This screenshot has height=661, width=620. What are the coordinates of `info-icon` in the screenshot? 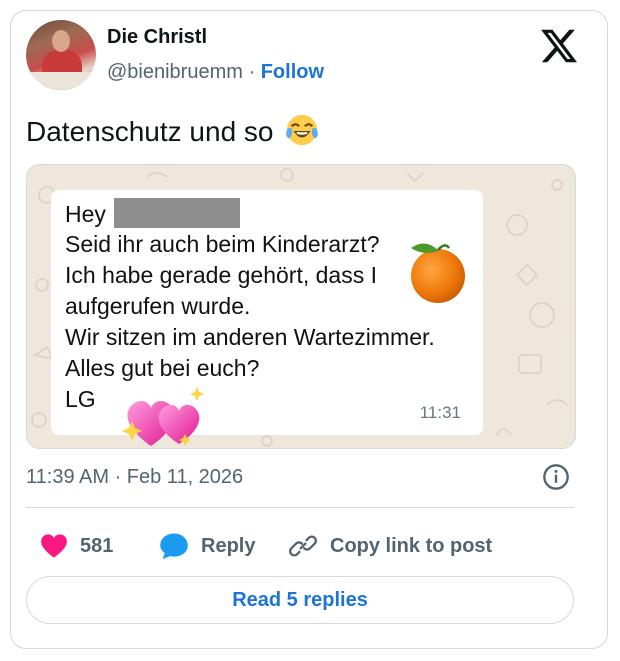 It's located at (556, 477).